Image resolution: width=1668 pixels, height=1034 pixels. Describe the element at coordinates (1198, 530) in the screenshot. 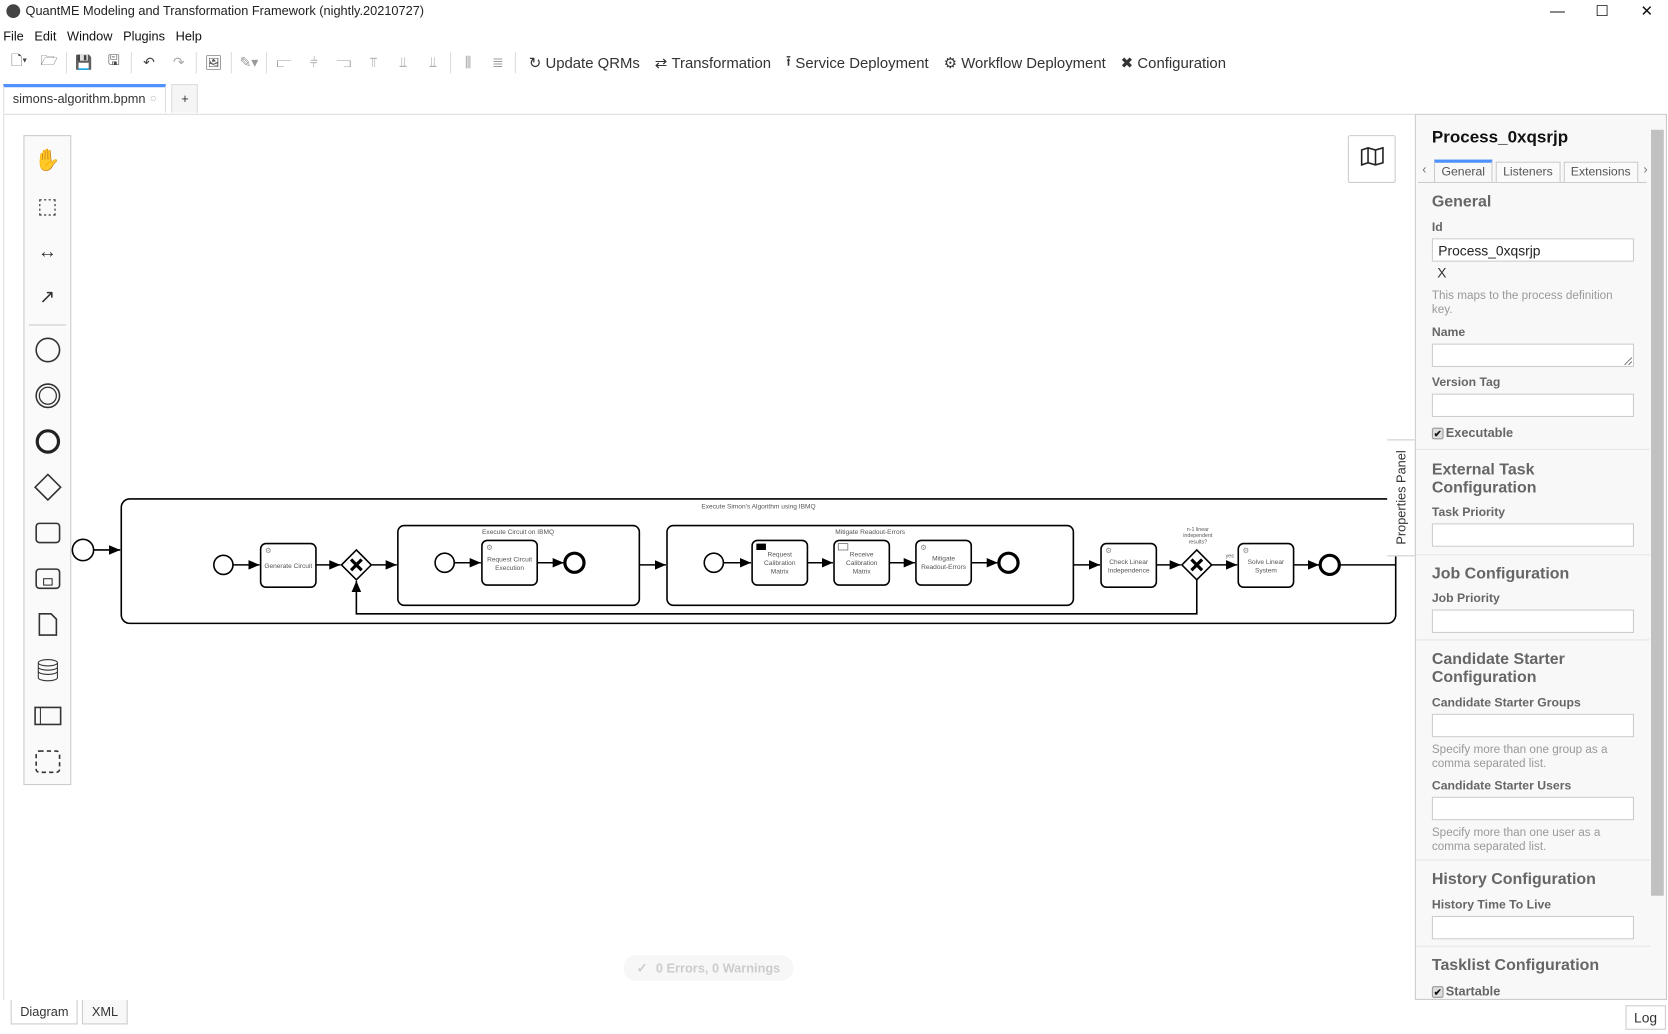

I see `gateway-label: n-1 linear` at that location.